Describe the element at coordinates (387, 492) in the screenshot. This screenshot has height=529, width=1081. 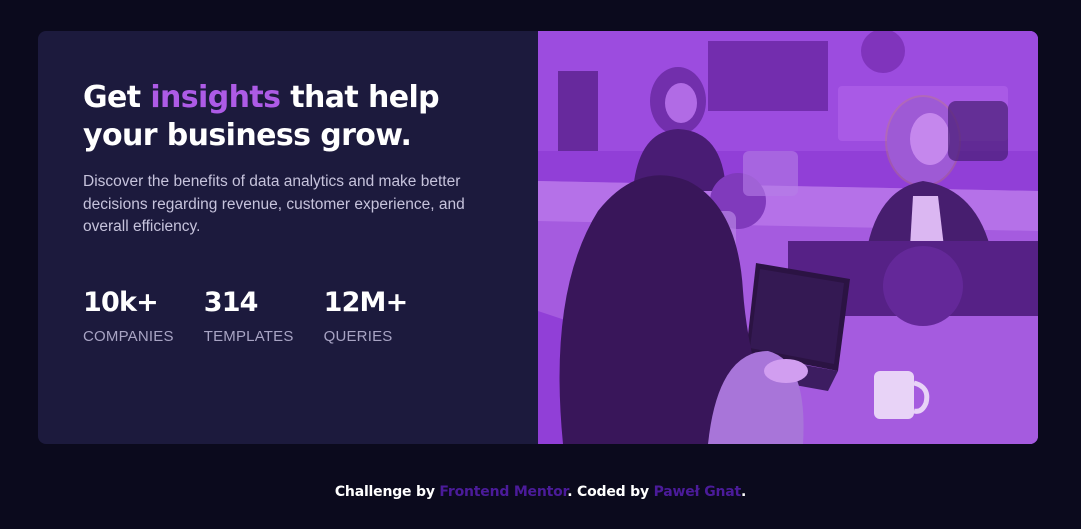
I see `attribution-prefix: Challenge by` at that location.